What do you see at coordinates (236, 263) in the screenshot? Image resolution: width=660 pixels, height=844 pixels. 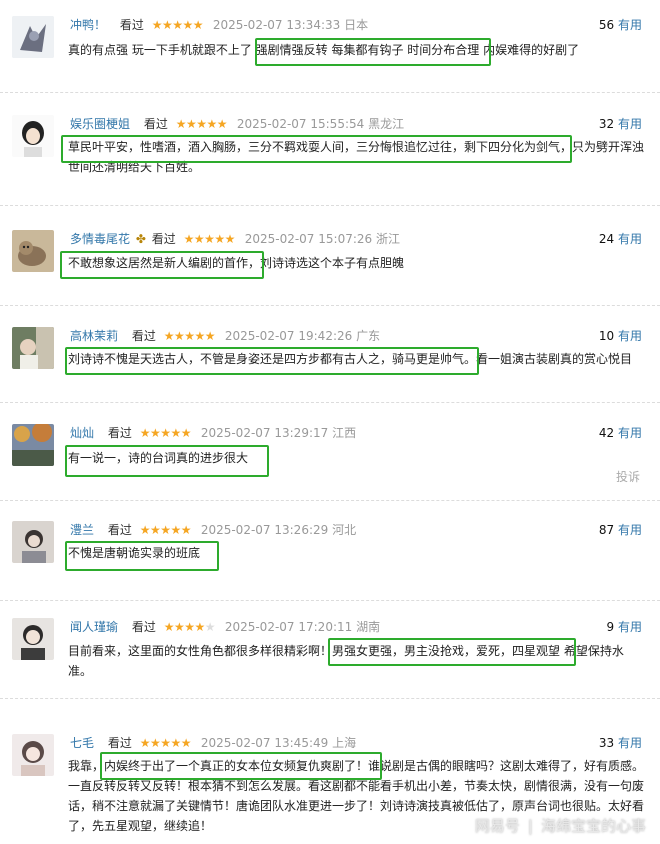 I see `review-content: 不敢想象这居然是新人编剧的首作，刘诗诗选这个本子有点胆魄` at bounding box center [236, 263].